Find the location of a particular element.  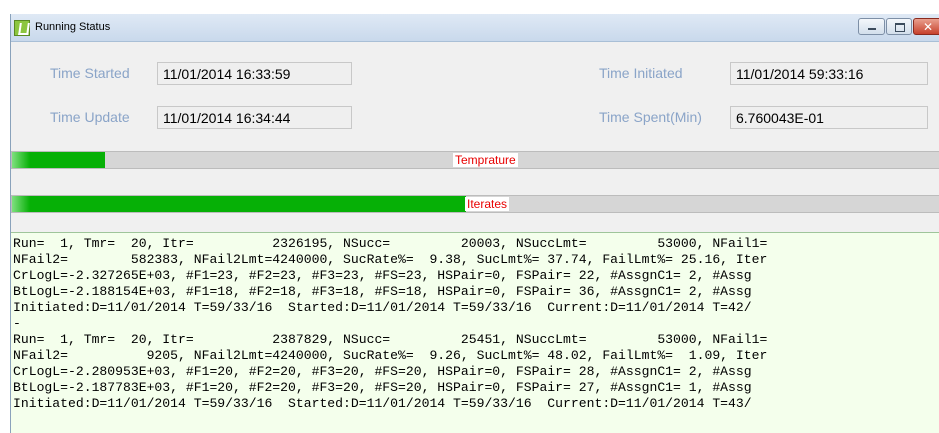

log-line: - is located at coordinates (17, 323).